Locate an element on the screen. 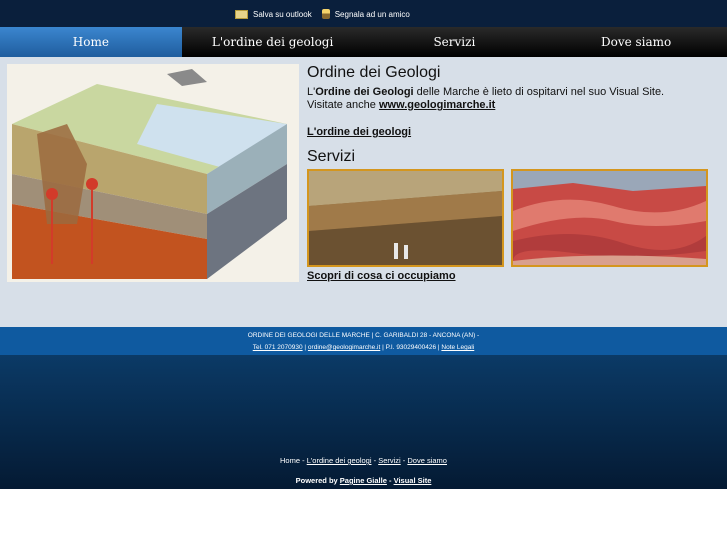 The width and height of the screenshot is (727, 545). footer-email-link: ordine@geologimarche.it is located at coordinates (344, 347).